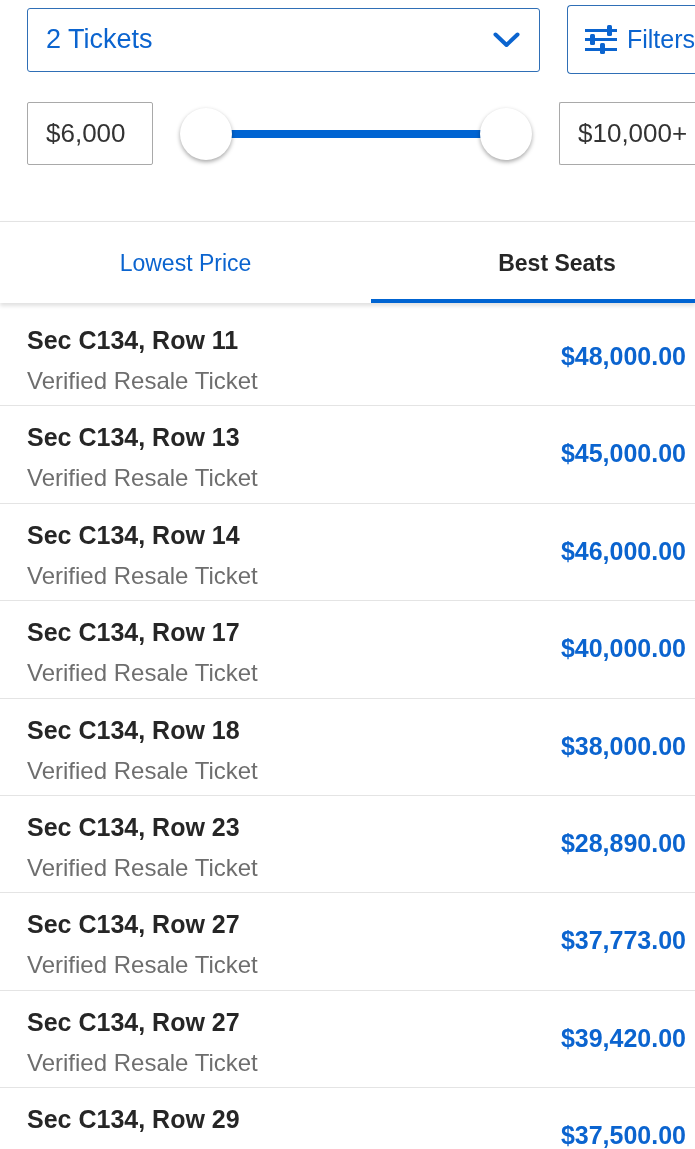  I want to click on listing-row: Sec C134, Row 13 Verified Resale Ticket $45,000.00, so click(347, 455).